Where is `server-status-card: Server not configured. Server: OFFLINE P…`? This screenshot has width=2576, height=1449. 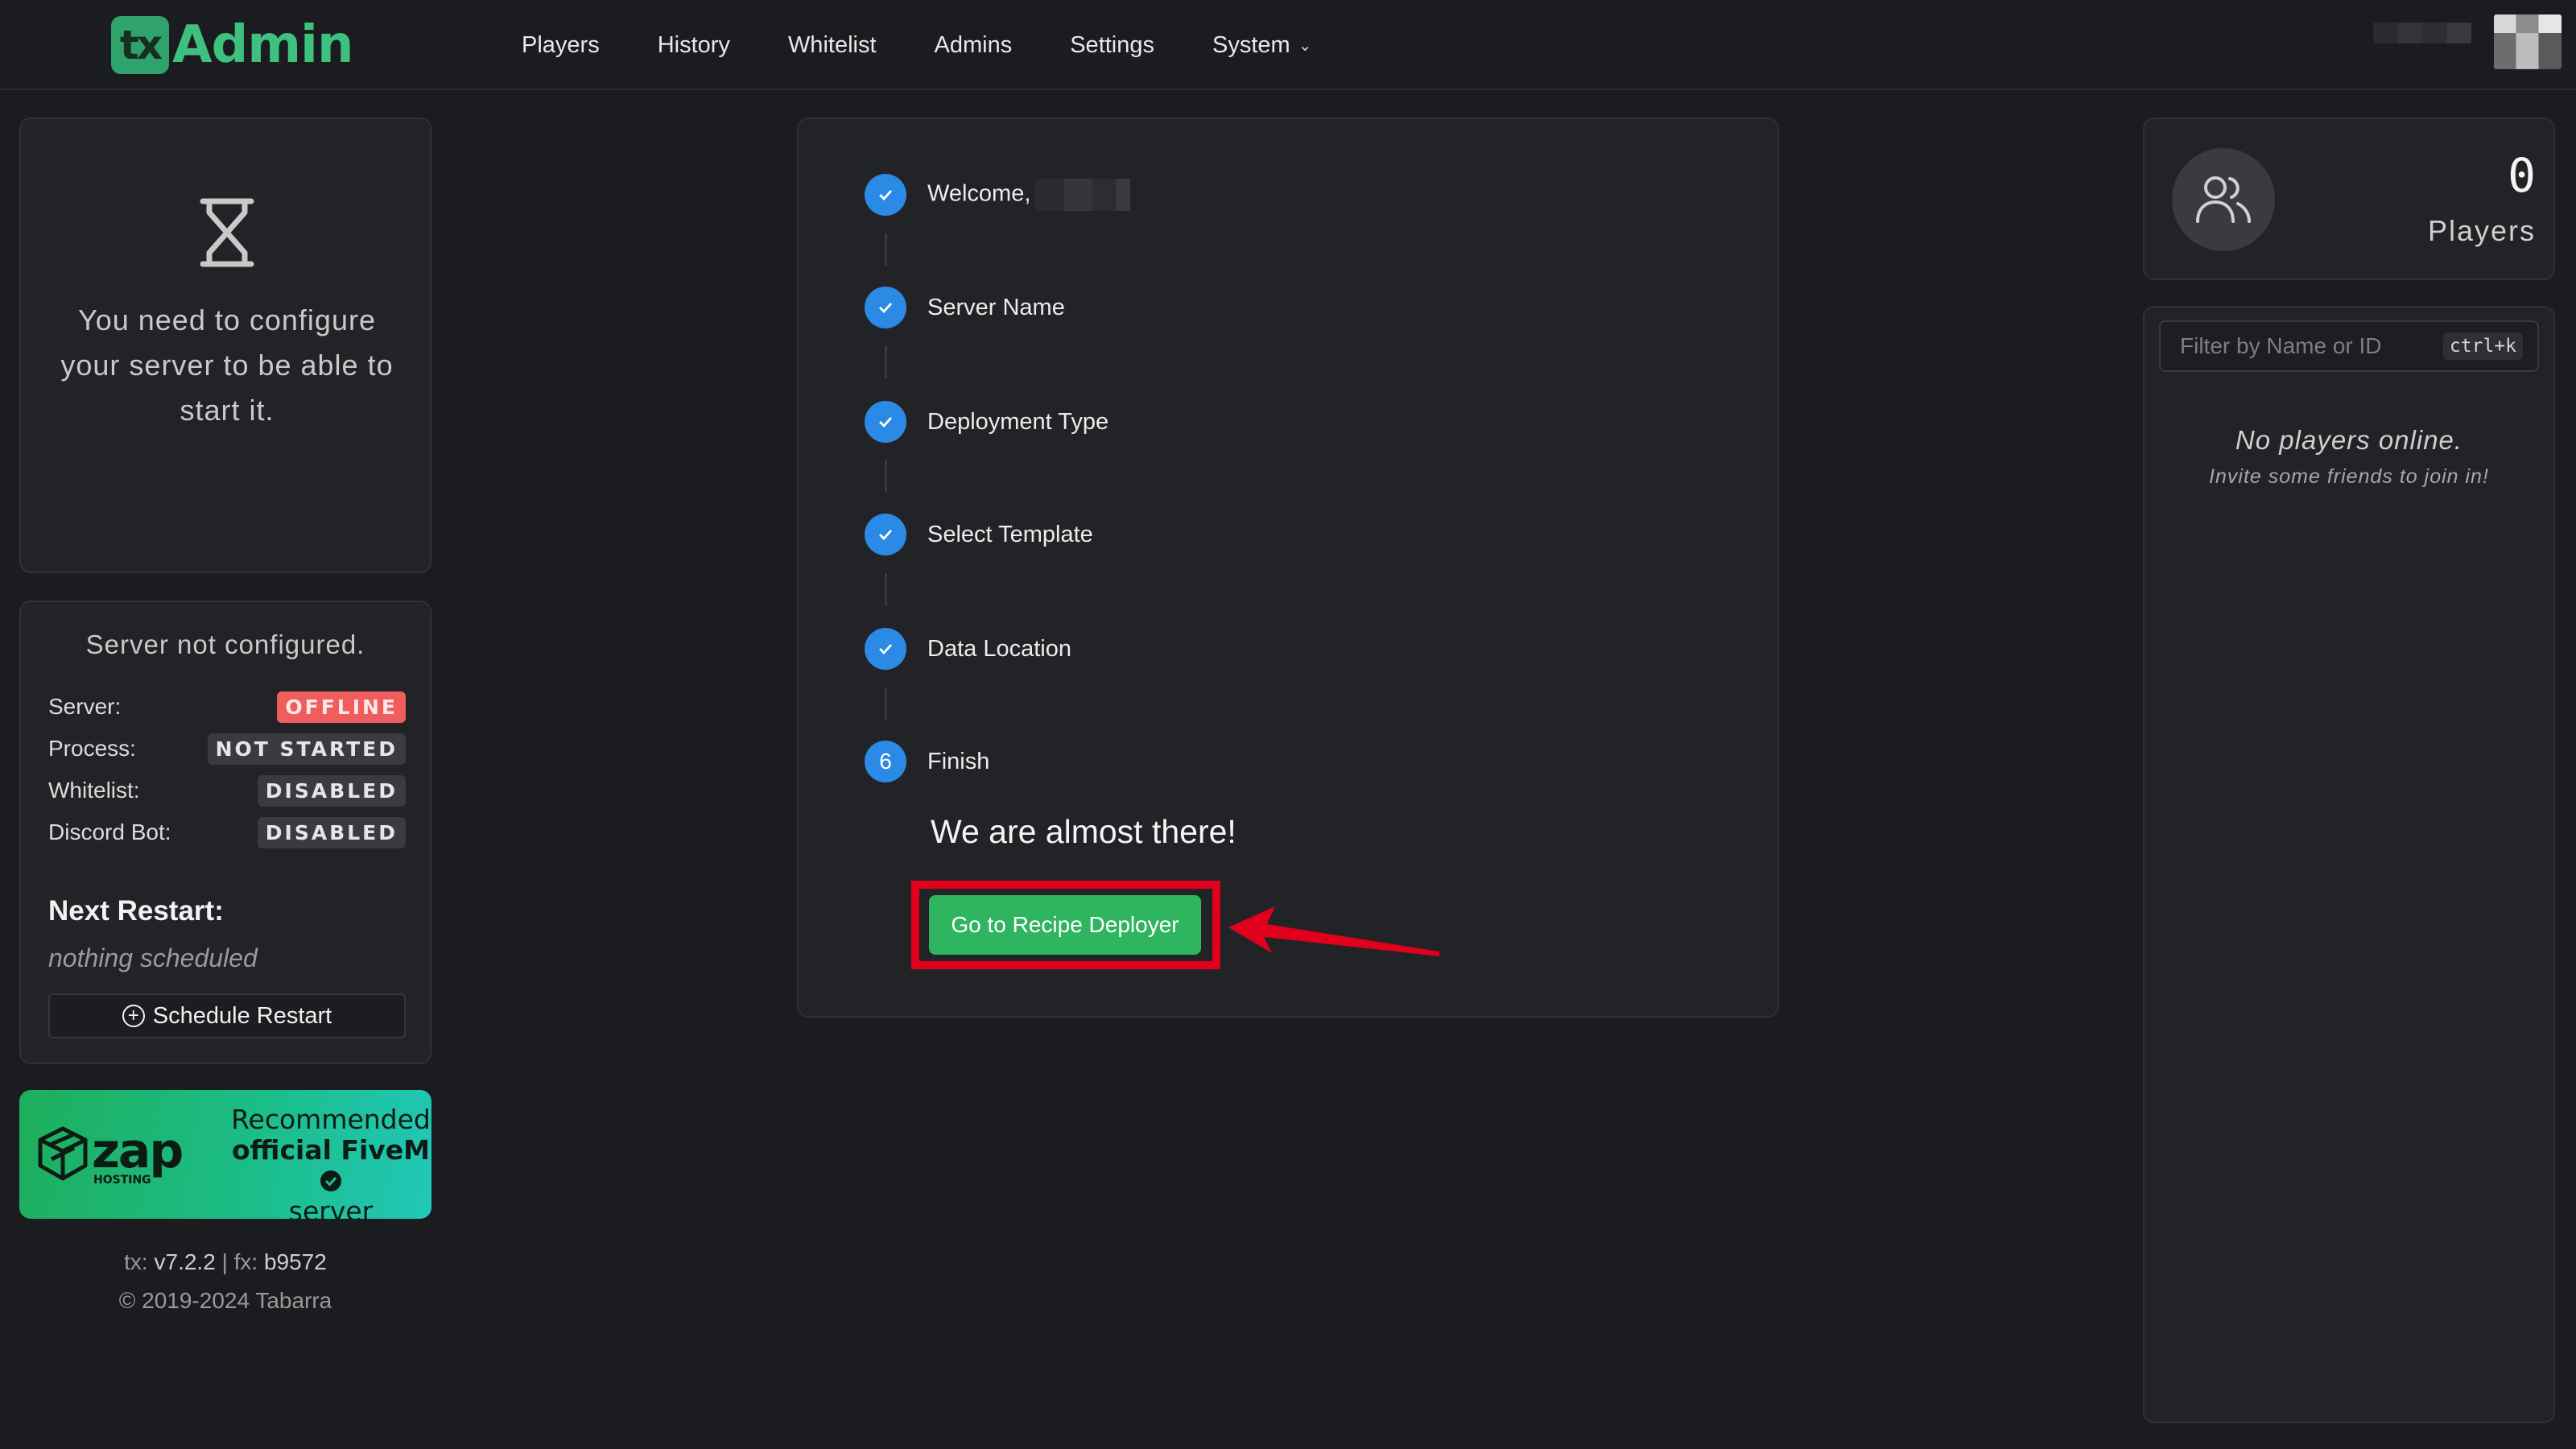
server-status-card: Server not configured. Server: OFFLINE P… is located at coordinates (225, 832).